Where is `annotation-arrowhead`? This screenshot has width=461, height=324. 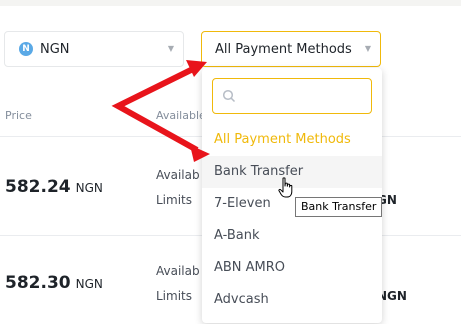 annotation-arrowhead is located at coordinates (200, 153).